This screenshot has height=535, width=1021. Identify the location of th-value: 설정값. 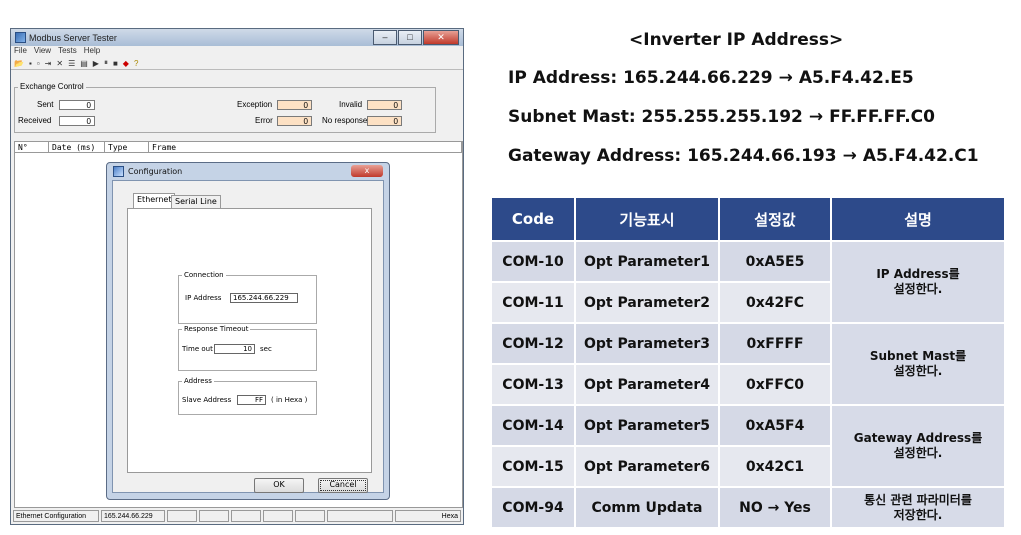
(775, 219).